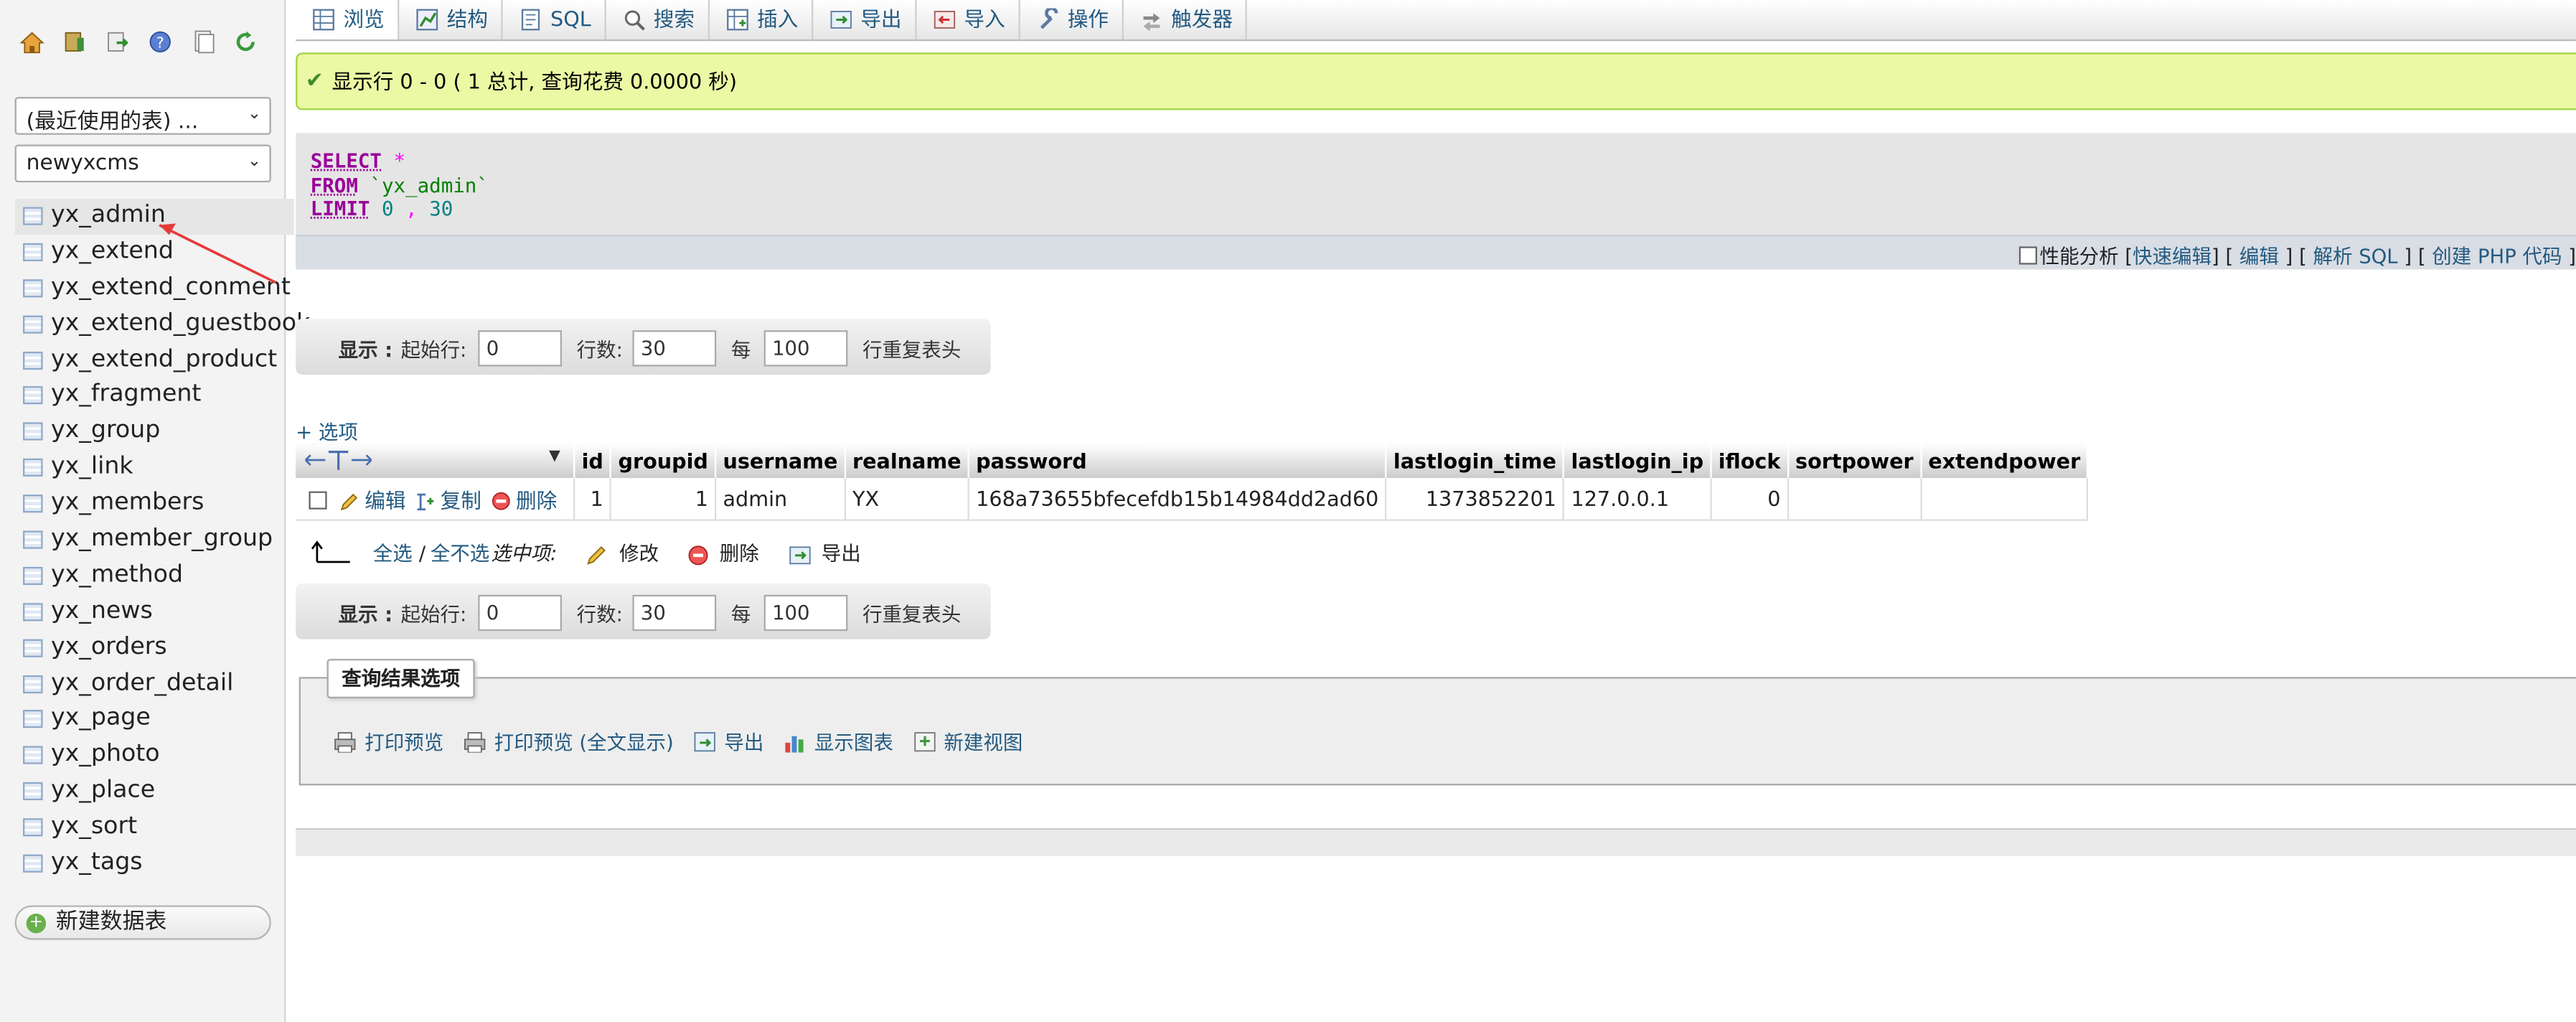 The image size is (2576, 1022). Describe the element at coordinates (31, 41) in the screenshot. I see `home-icon` at that location.